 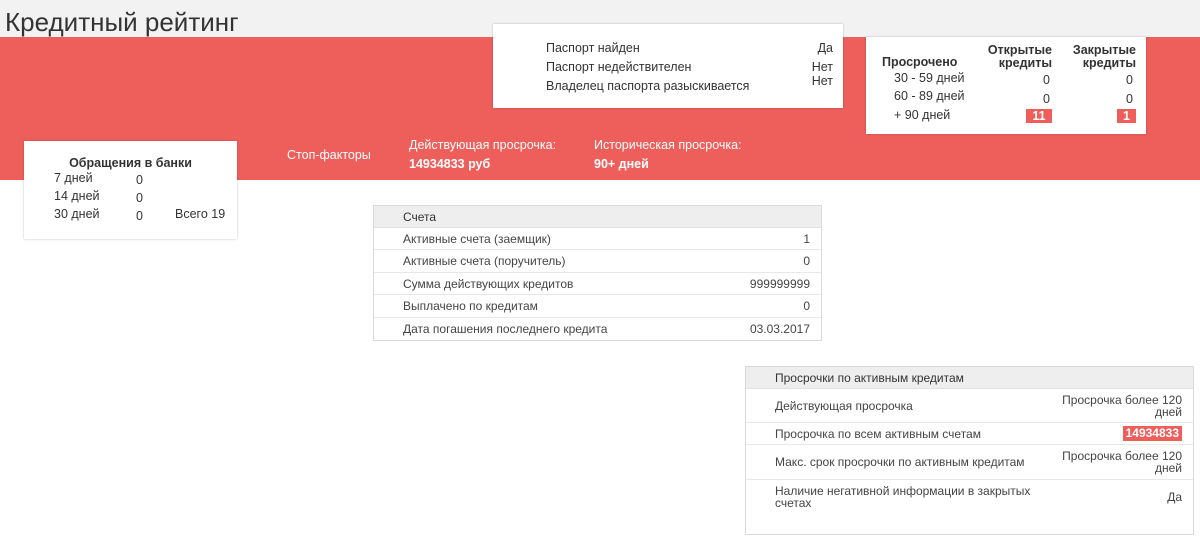 What do you see at coordinates (470, 306) in the screenshot?
I see `accounts-row-label: Выплачено по кредитам` at bounding box center [470, 306].